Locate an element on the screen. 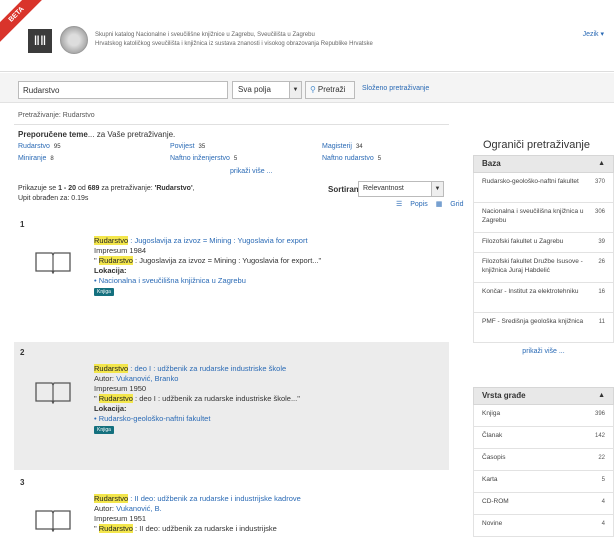  topic-link: Miniranje 8 is located at coordinates (36, 158).